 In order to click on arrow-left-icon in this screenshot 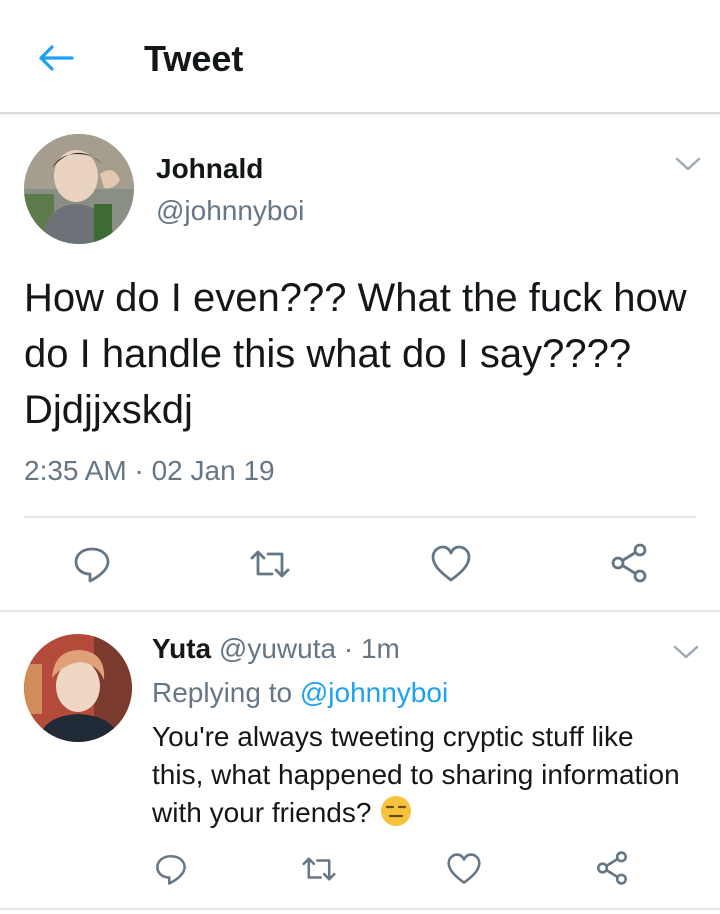, I will do `click(56, 58)`.